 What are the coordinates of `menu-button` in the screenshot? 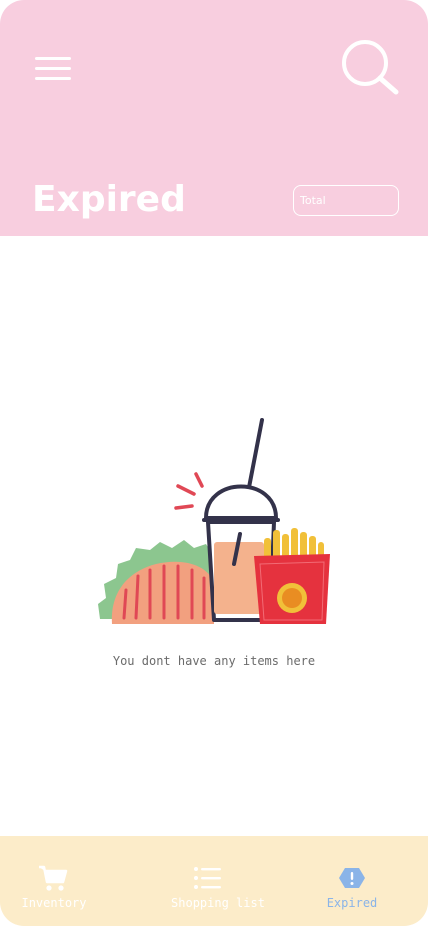 It's located at (53, 68).